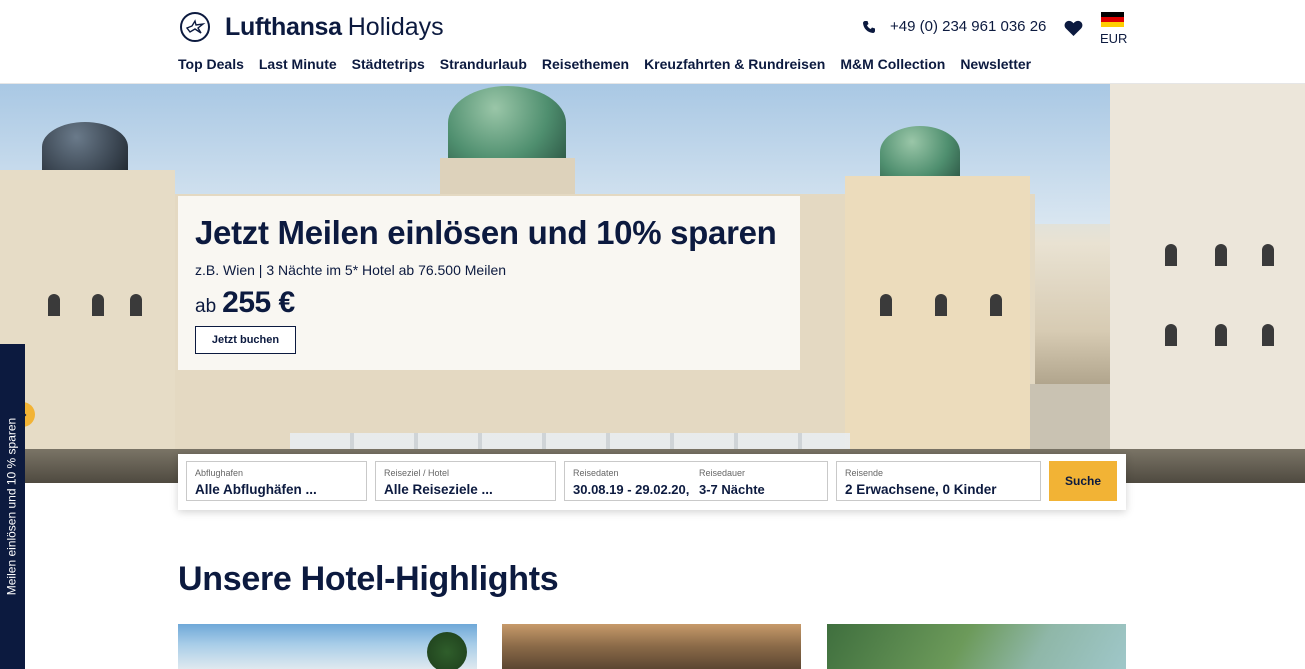  Describe the element at coordinates (938, 481) in the screenshot. I see `travellers-field: Reisende 2 Erwachsene, 0 Kinder` at that location.